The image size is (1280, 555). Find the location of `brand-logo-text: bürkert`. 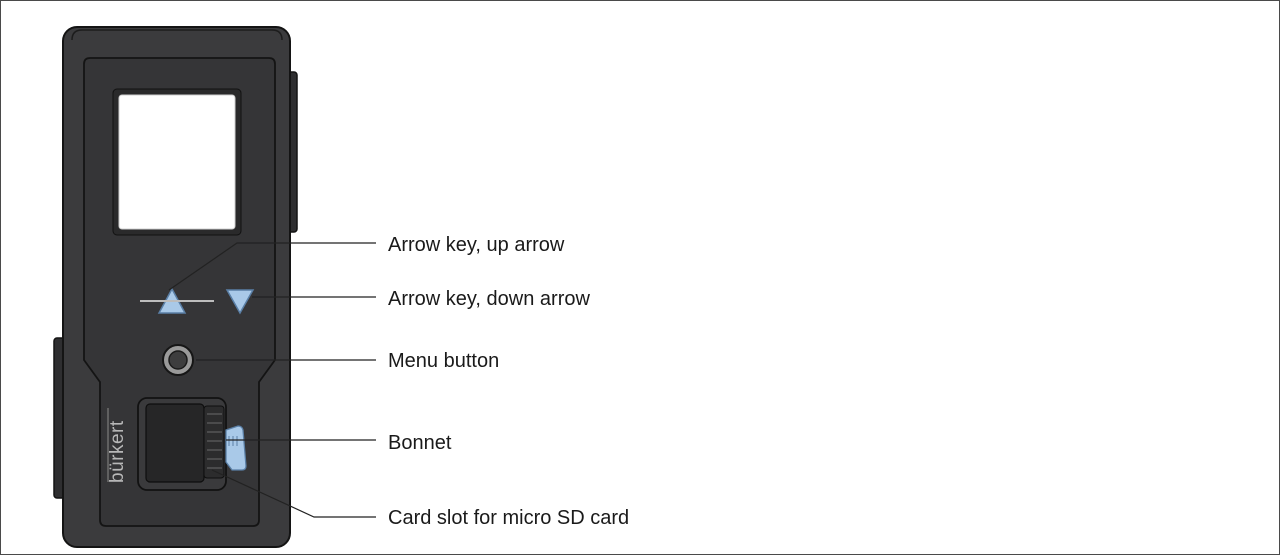

brand-logo-text: bürkert is located at coordinates (117, 451).